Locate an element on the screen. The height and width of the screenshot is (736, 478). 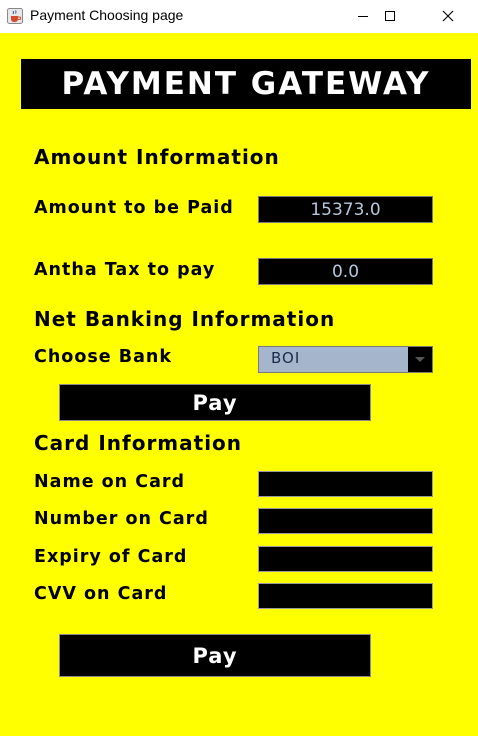
expiry-field is located at coordinates (345, 559).